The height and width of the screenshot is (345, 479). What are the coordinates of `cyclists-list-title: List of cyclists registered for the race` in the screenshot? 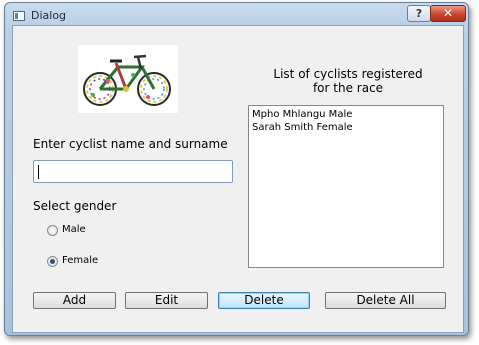 It's located at (348, 81).